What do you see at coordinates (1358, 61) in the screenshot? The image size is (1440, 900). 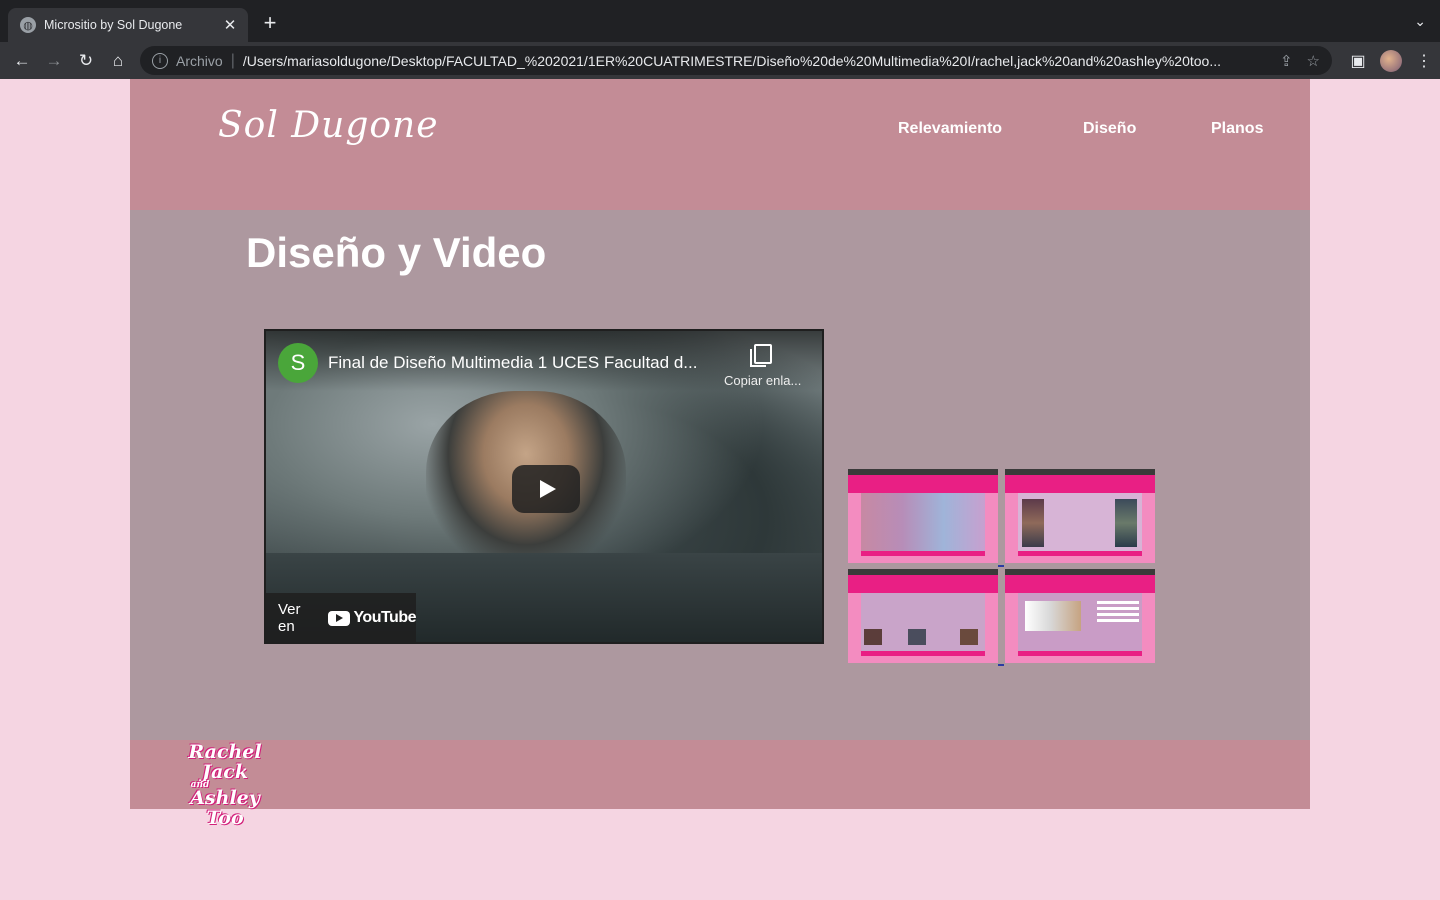 I see `side-panel-icon: ▣` at bounding box center [1358, 61].